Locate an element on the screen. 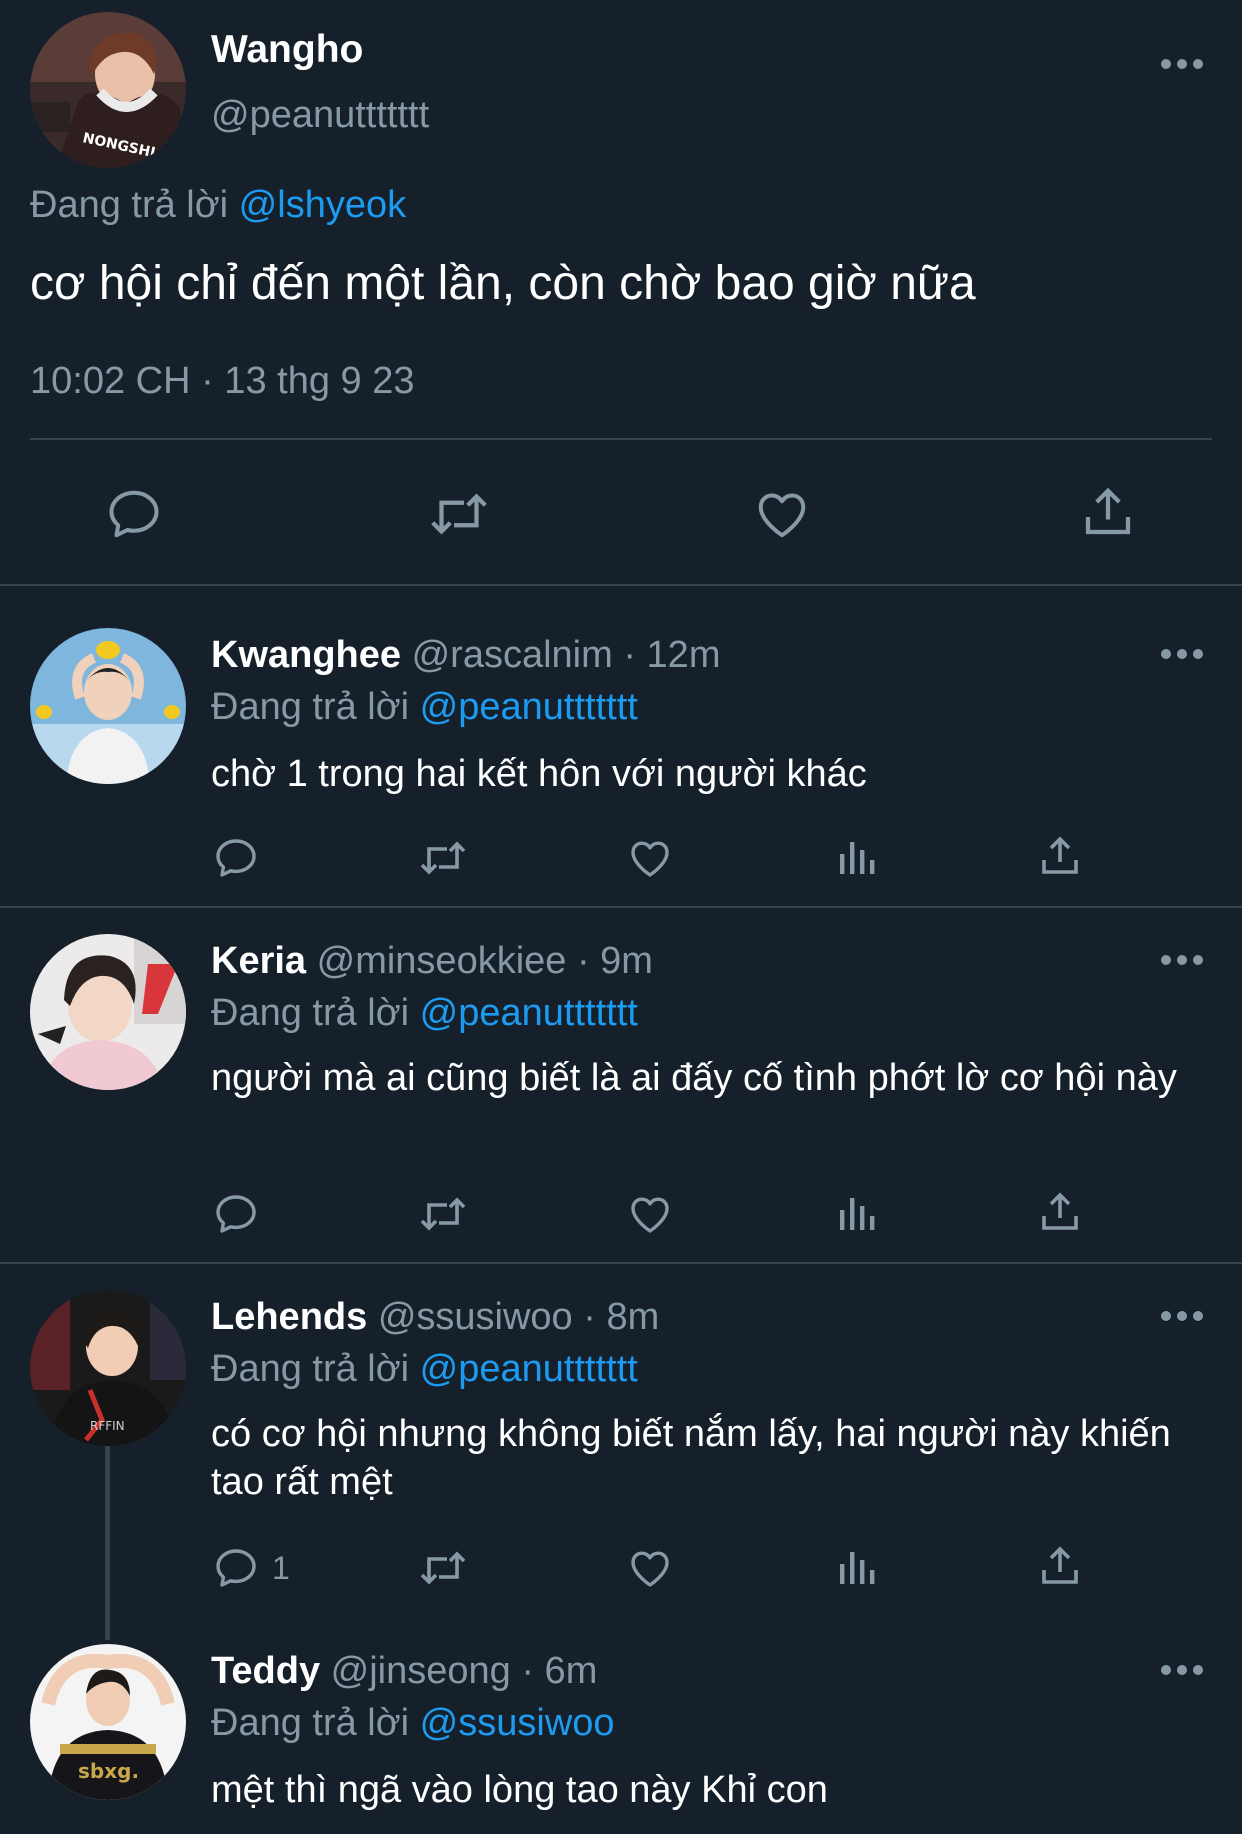 This screenshot has height=1834, width=1242. author-name: Kwanghee is located at coordinates (306, 655).